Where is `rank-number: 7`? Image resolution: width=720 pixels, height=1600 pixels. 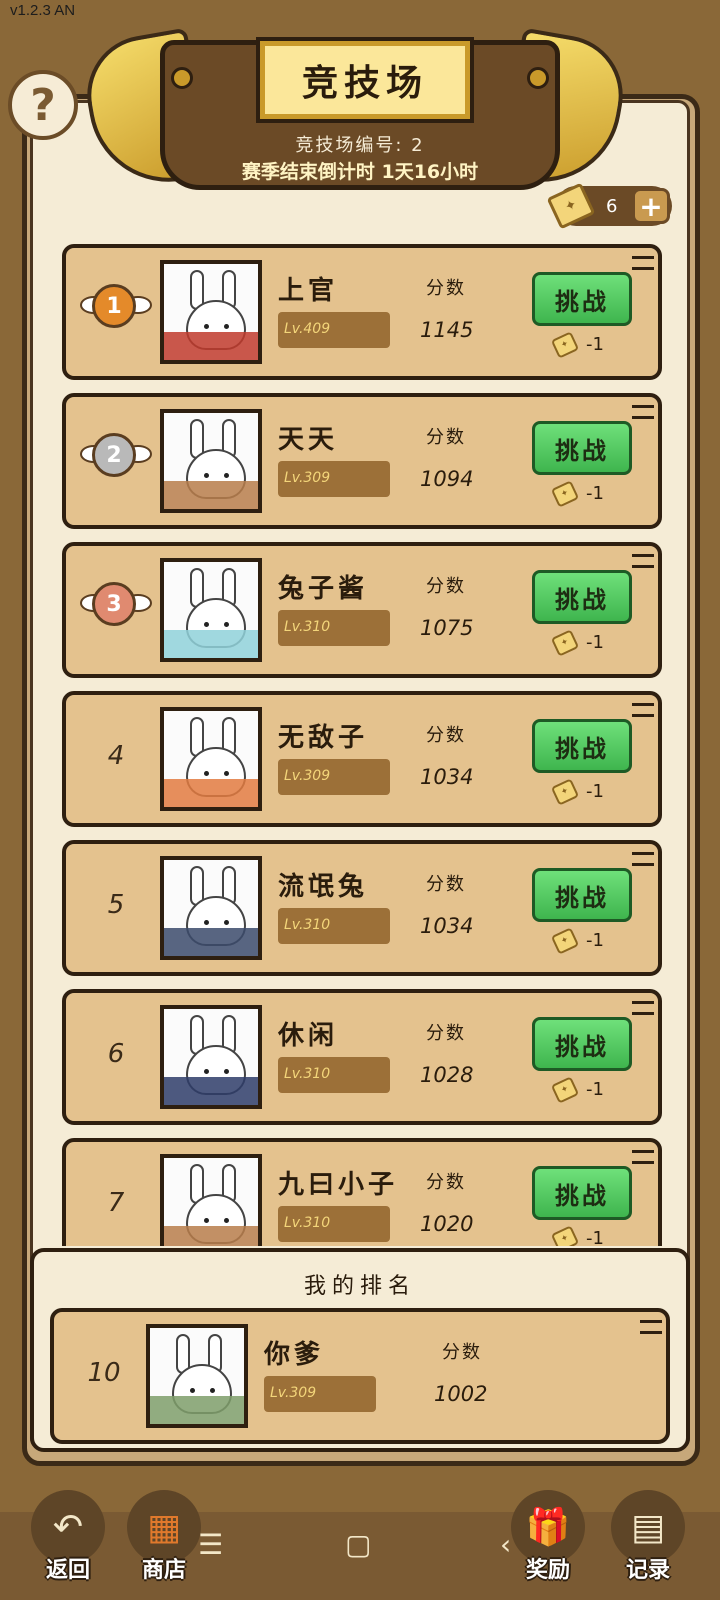
rank-number: 7 is located at coordinates (116, 1203).